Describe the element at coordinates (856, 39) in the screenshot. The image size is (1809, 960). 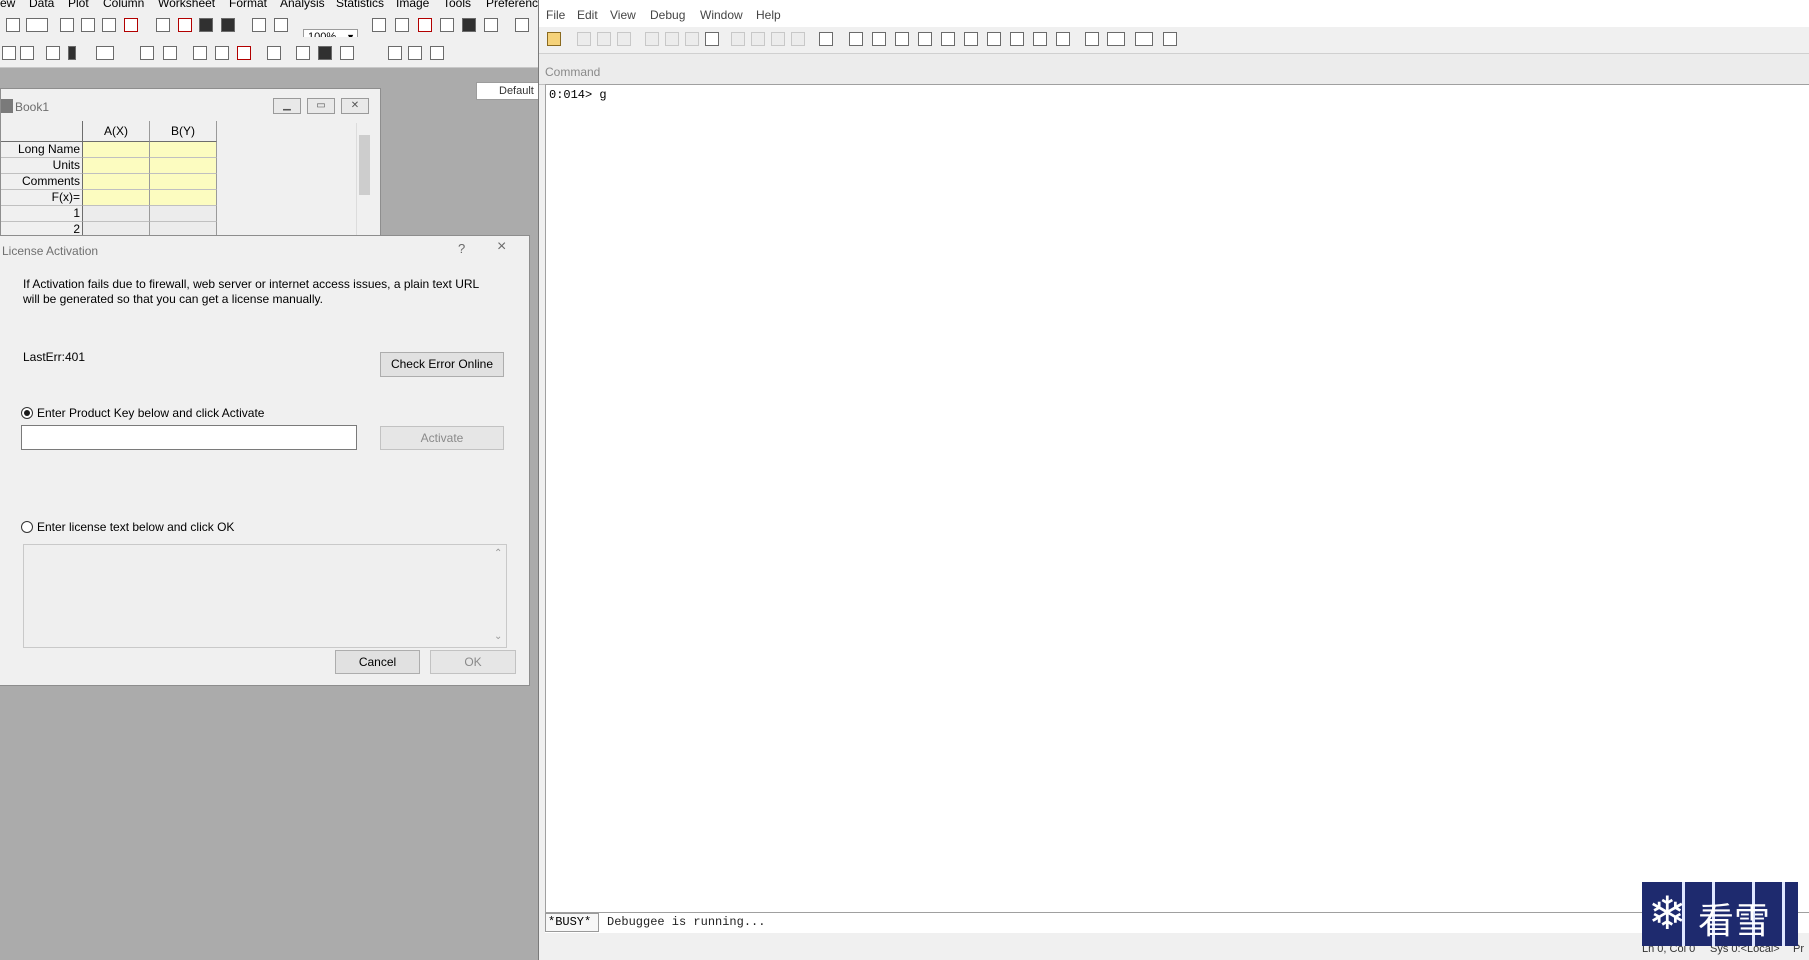
I see `command-icon` at that location.